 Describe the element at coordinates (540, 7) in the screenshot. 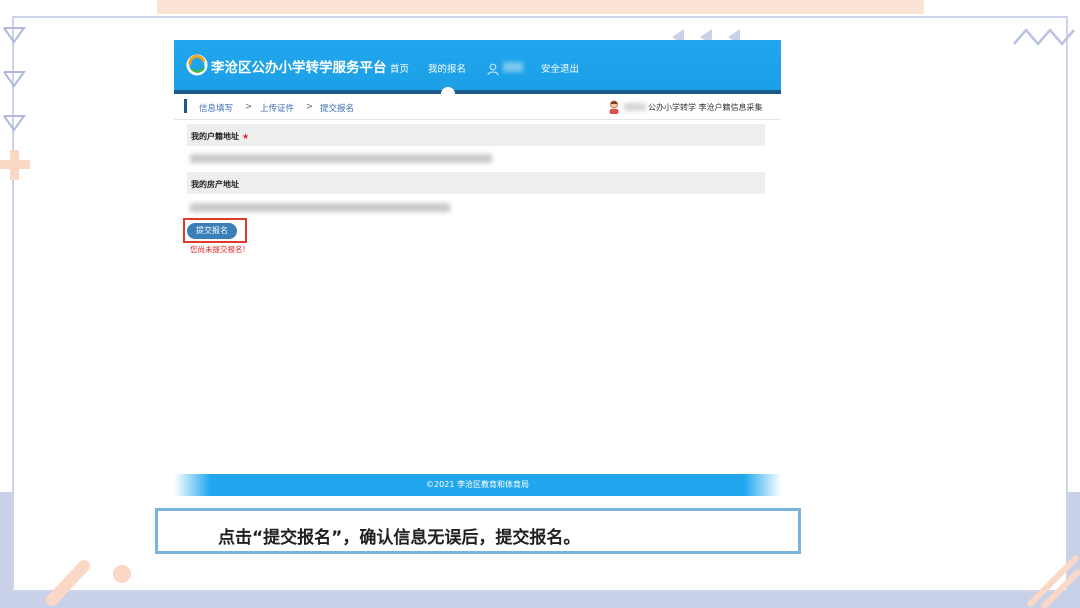

I see `top-decor-band` at that location.